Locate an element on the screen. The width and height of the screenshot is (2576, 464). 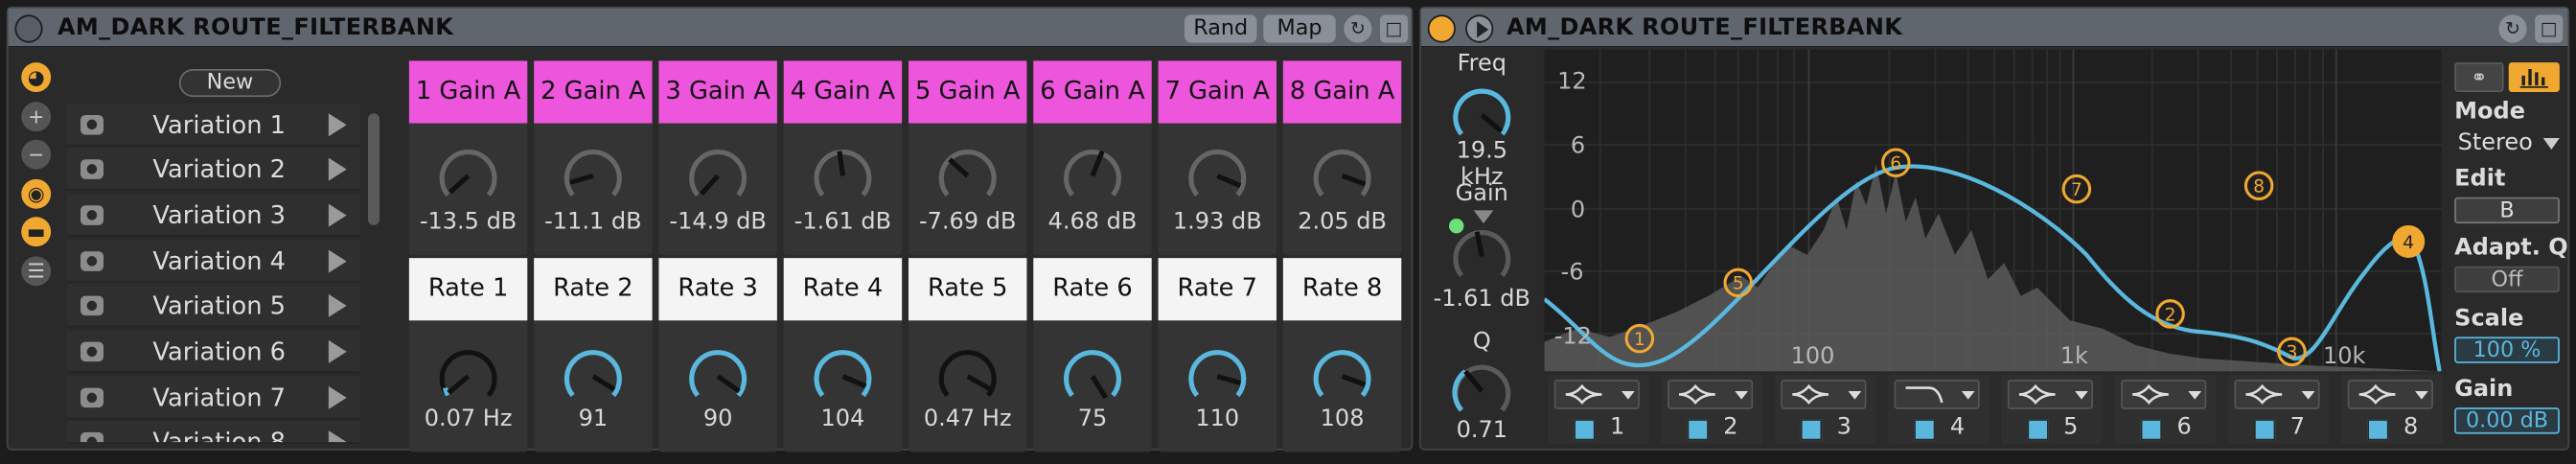
mode-select: Stereo is located at coordinates (2507, 144).